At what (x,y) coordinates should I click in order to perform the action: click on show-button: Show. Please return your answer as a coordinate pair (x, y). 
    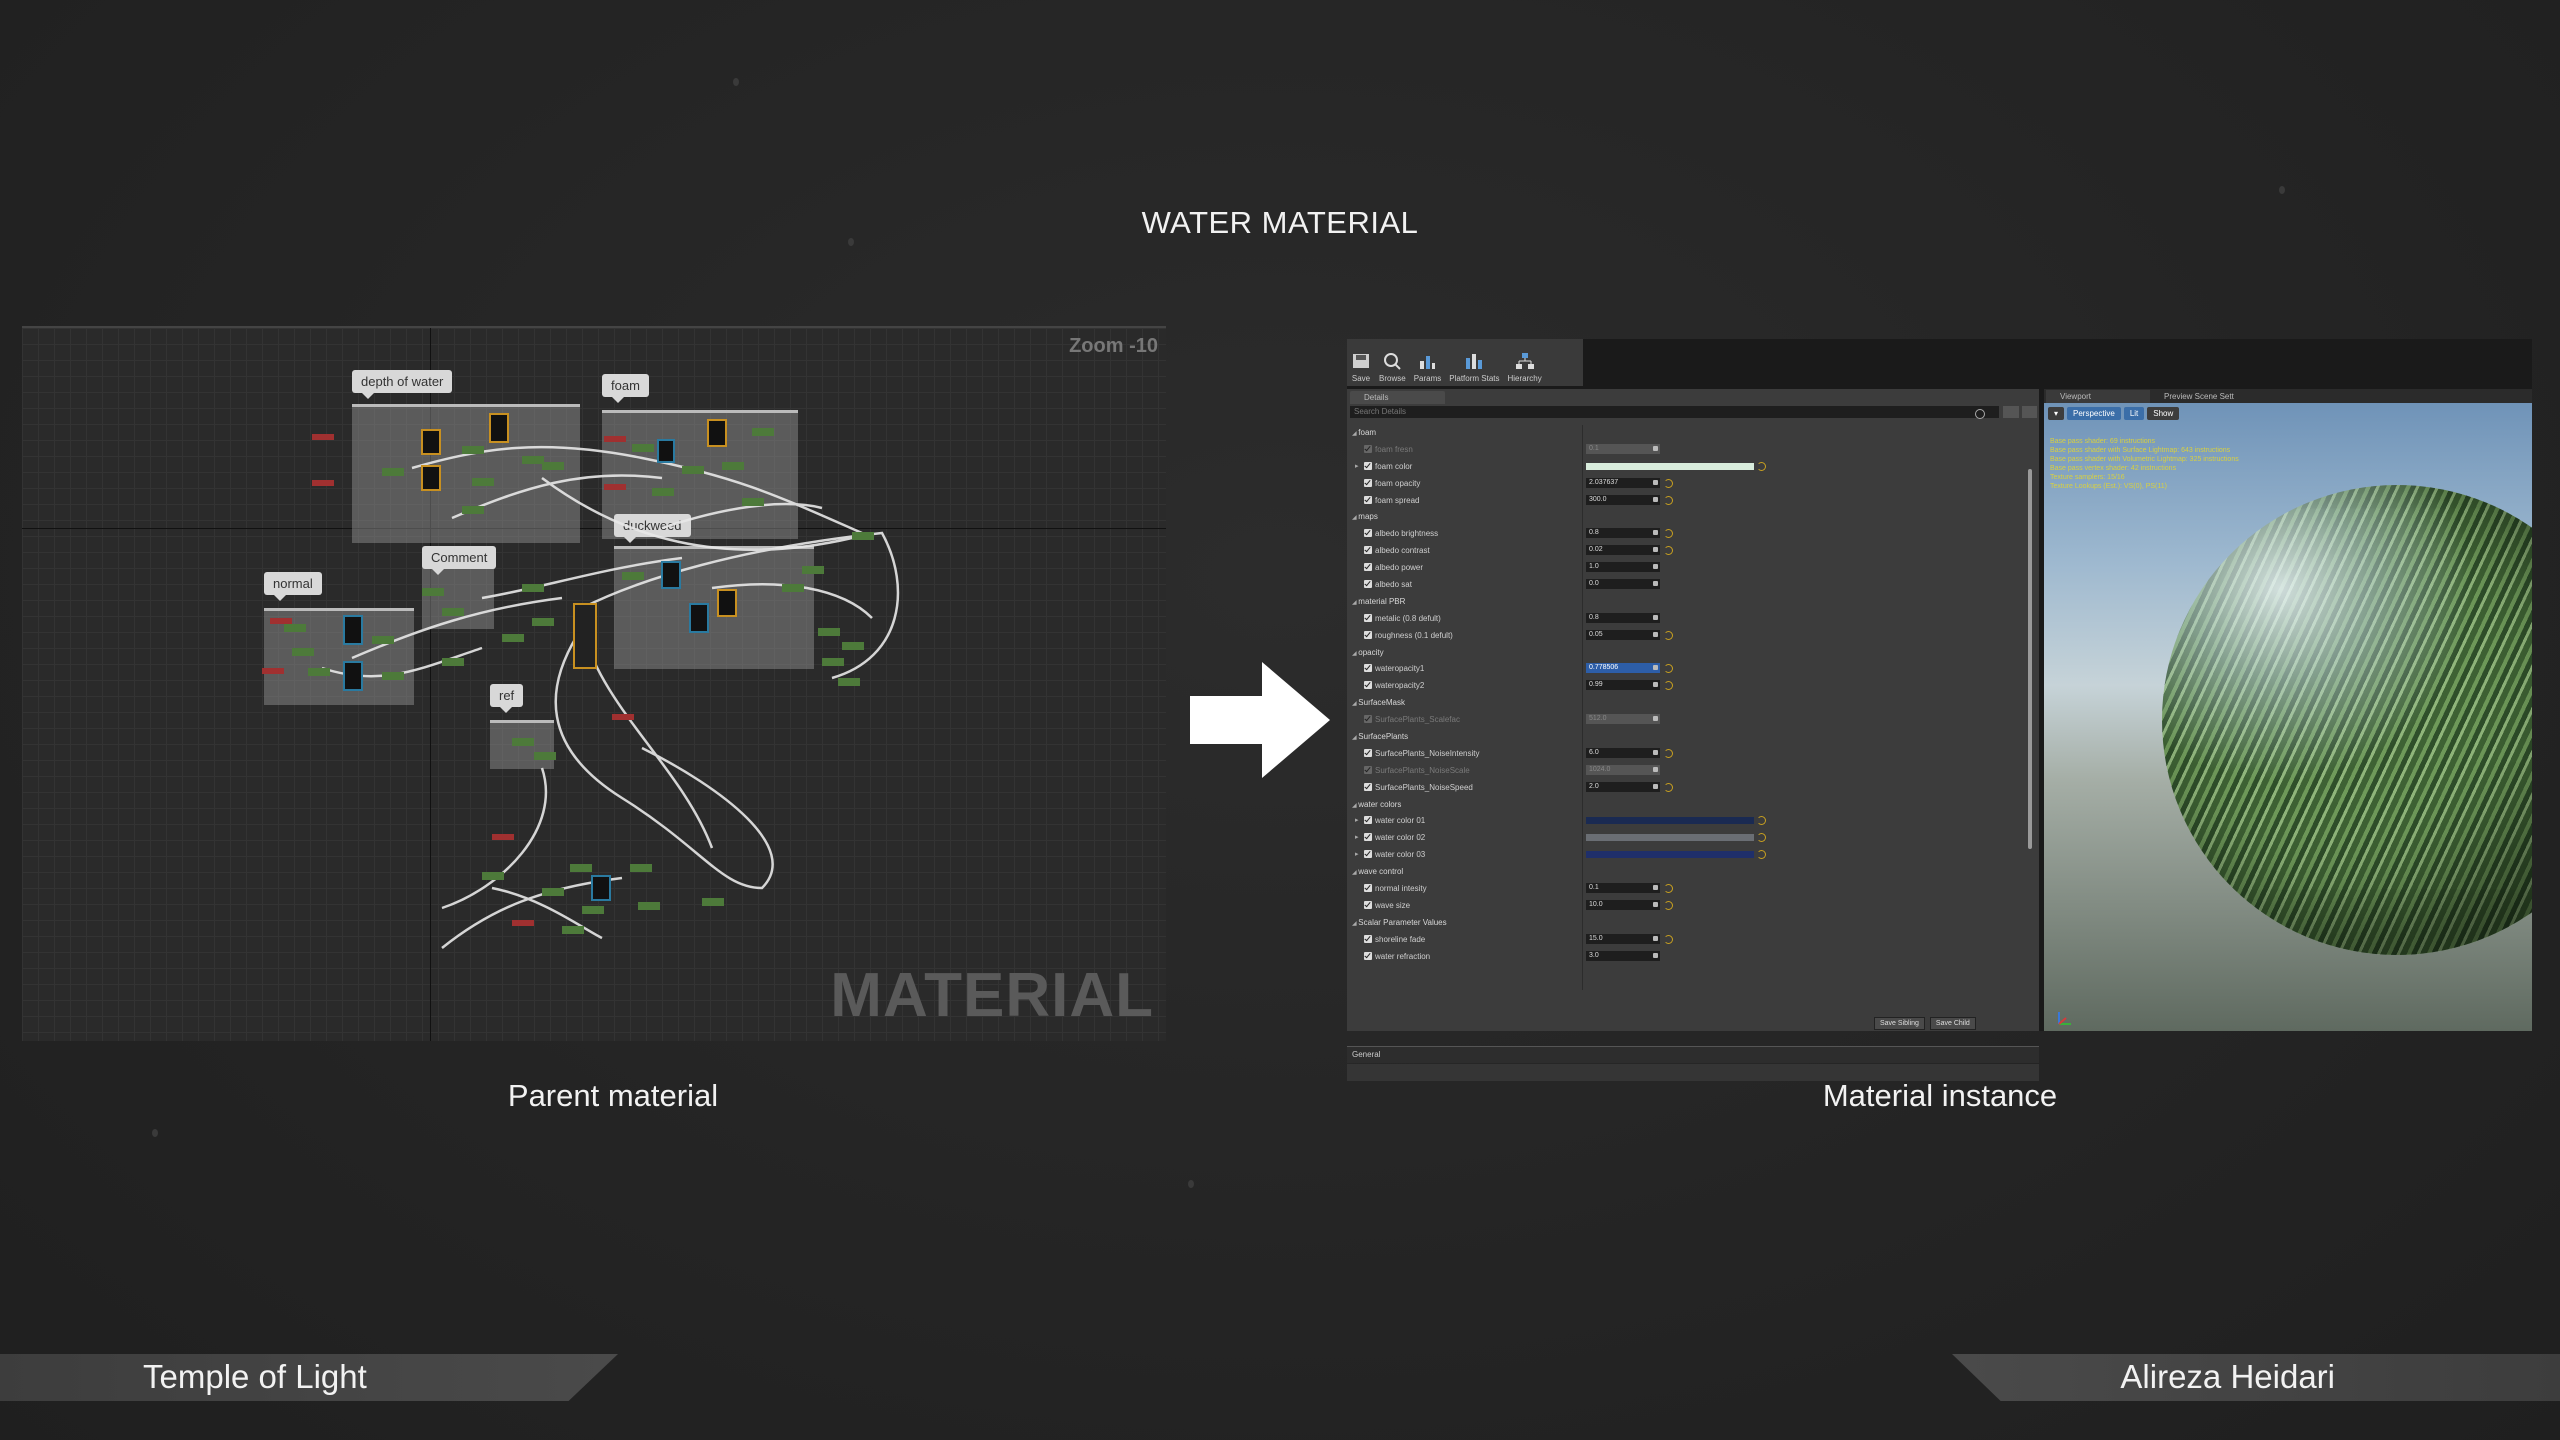
    Looking at the image, I should click on (2163, 413).